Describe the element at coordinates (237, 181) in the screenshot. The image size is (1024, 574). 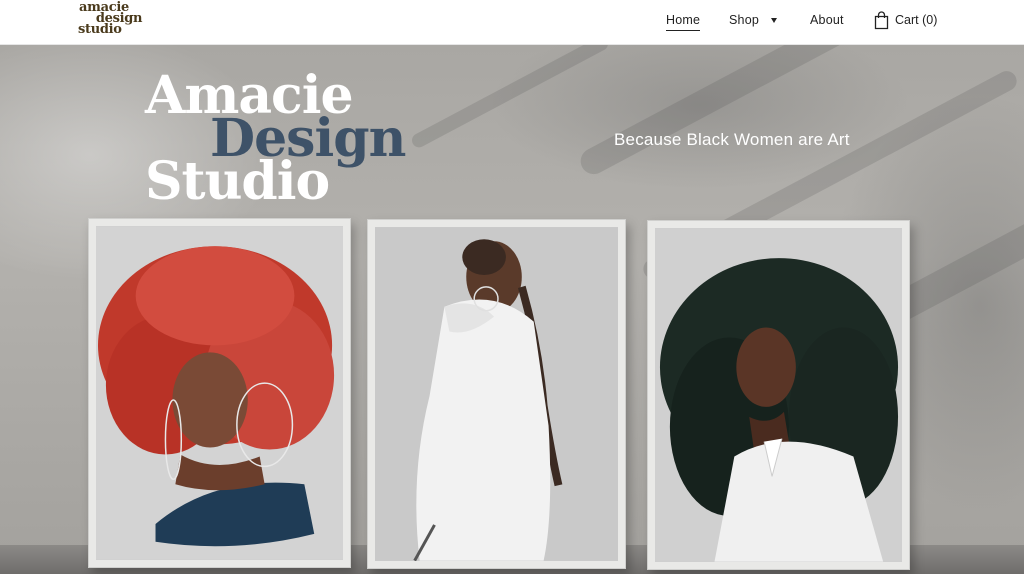
I see `hero-title-line-3: Studio` at that location.